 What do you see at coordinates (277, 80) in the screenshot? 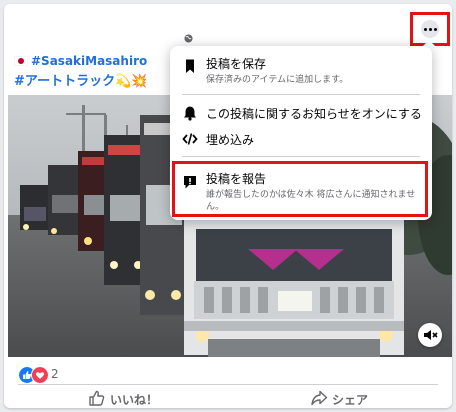
I see `menu-item-subtitle: 保存済みのアイテムに追加します。` at bounding box center [277, 80].